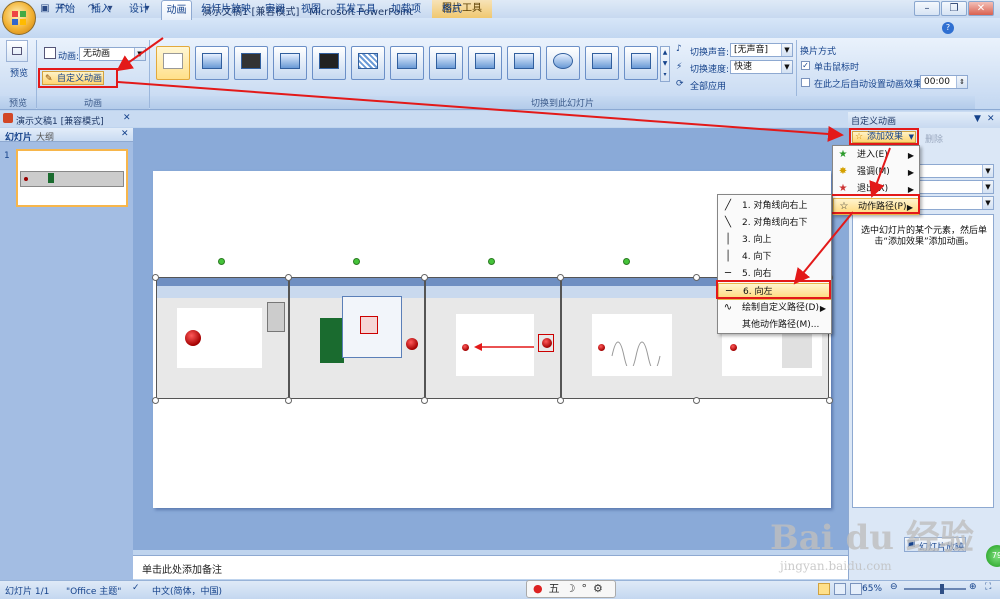 This screenshot has width=1000, height=599. What do you see at coordinates (894, 587) in the screenshot?
I see `zoom-out-icon: ⊖` at bounding box center [894, 587].